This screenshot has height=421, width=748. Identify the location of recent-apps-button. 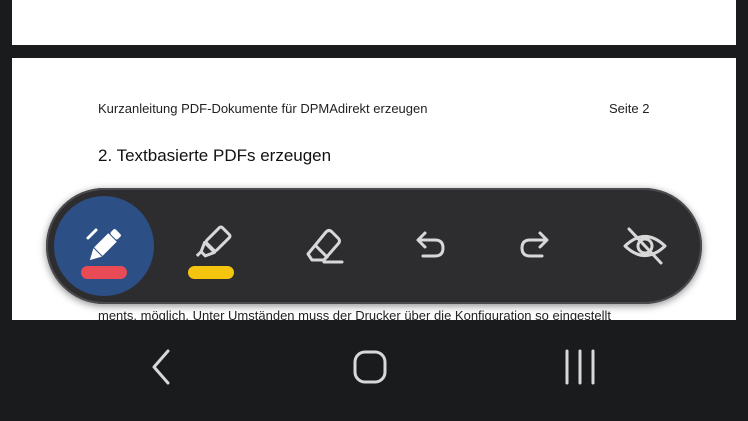
(580, 369).